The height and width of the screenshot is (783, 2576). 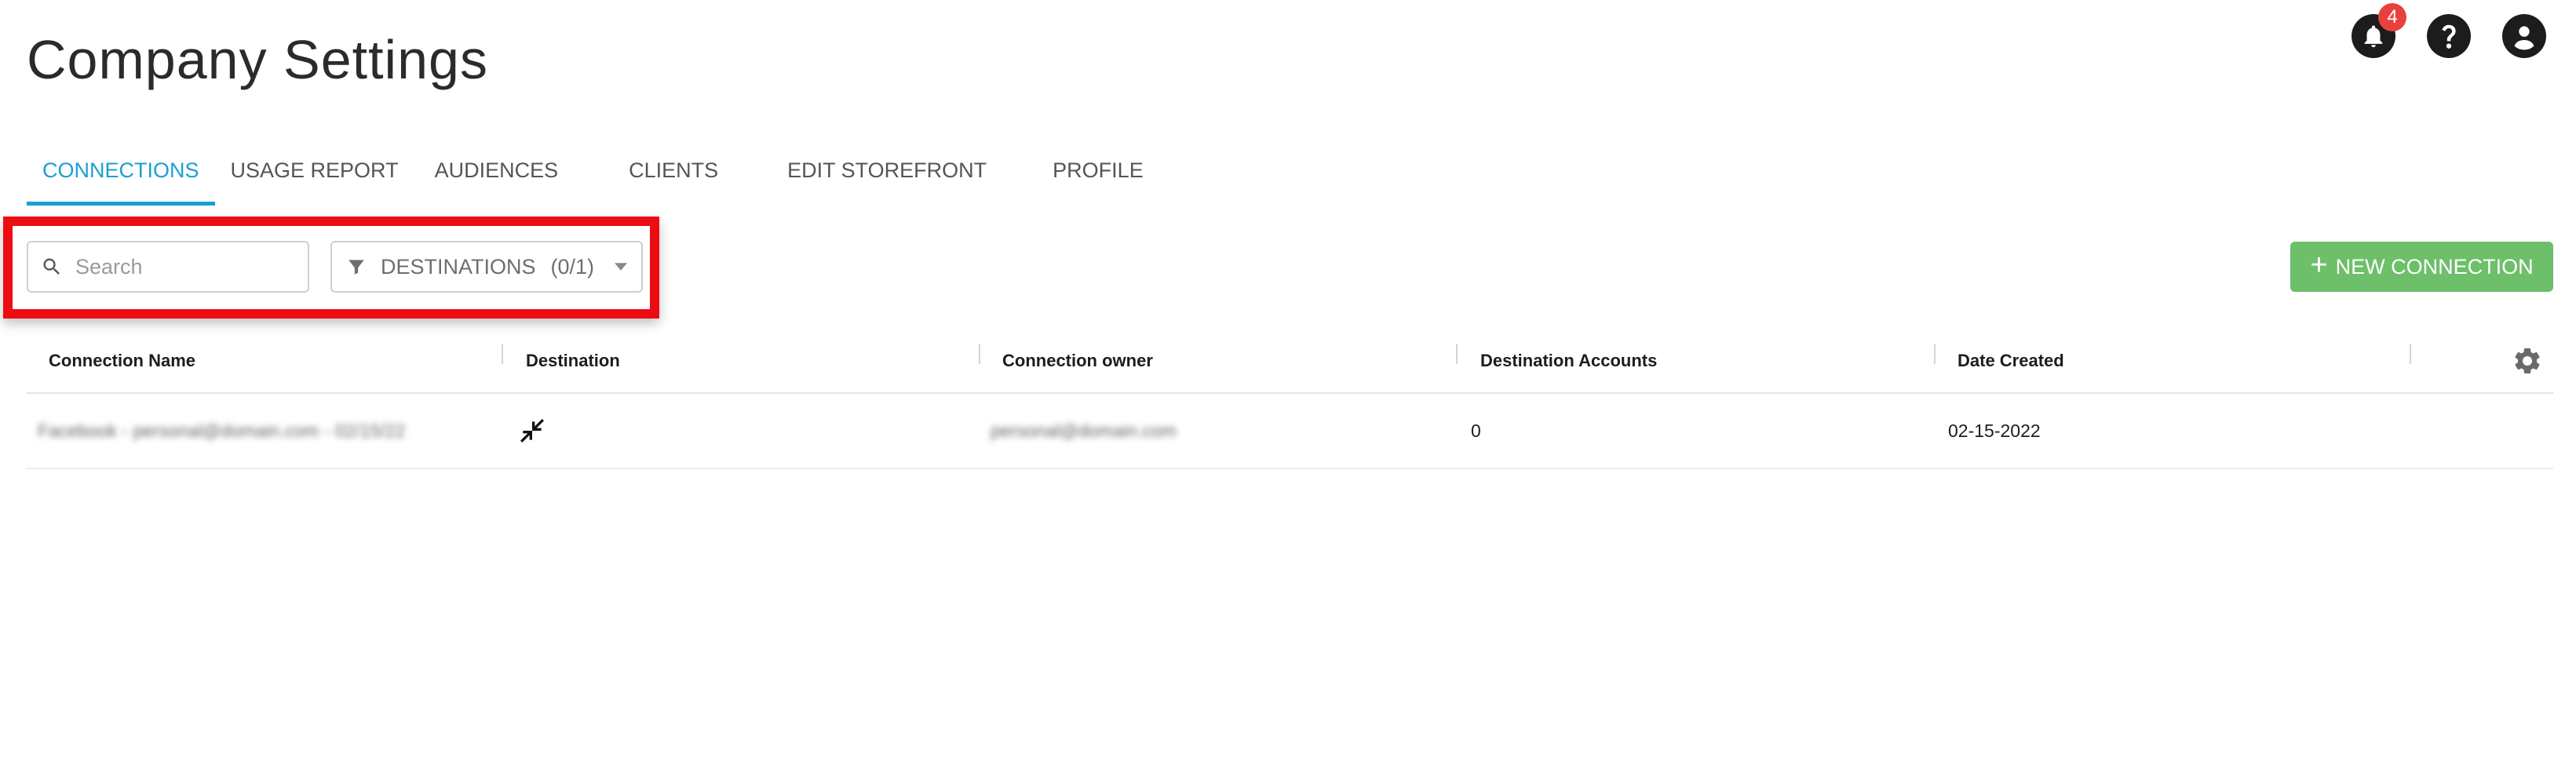 What do you see at coordinates (887, 177) in the screenshot?
I see `tab-edit-storefront: EDIT STOREFRONT` at bounding box center [887, 177].